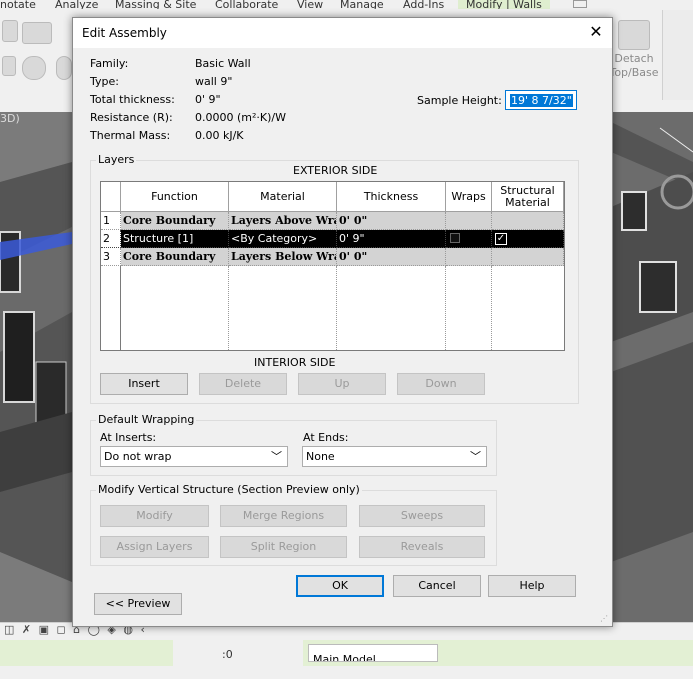 This screenshot has height=679, width=693. Describe the element at coordinates (528, 239) in the screenshot. I see `structural-cell: ✓` at that location.